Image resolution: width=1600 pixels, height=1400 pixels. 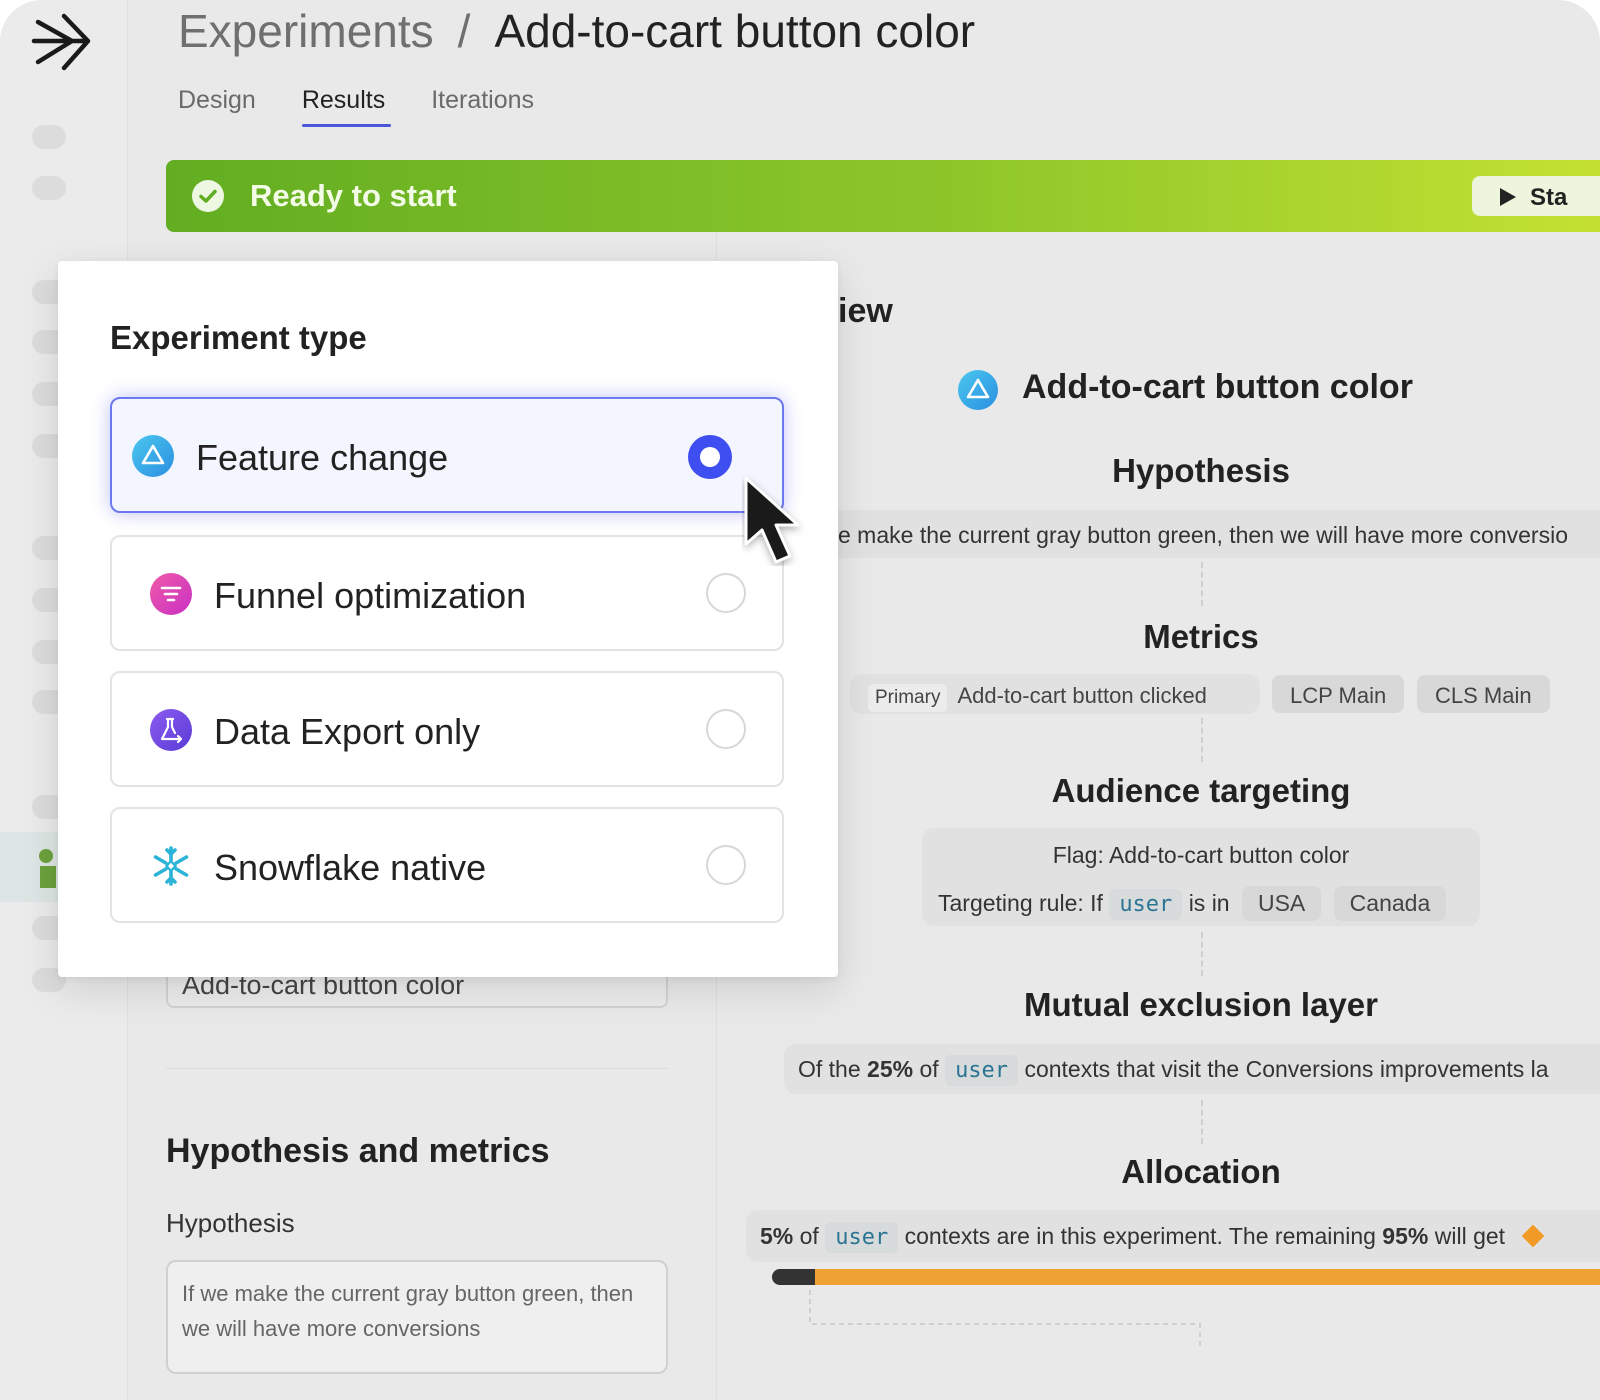 I want to click on tab-design: Design, so click(x=217, y=106).